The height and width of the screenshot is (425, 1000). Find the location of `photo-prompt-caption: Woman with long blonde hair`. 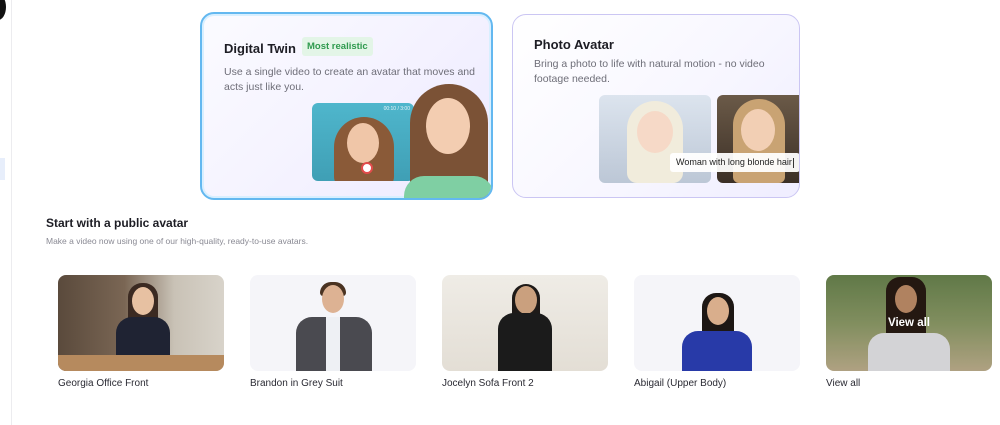

photo-prompt-caption: Woman with long blonde hair is located at coordinates (734, 162).